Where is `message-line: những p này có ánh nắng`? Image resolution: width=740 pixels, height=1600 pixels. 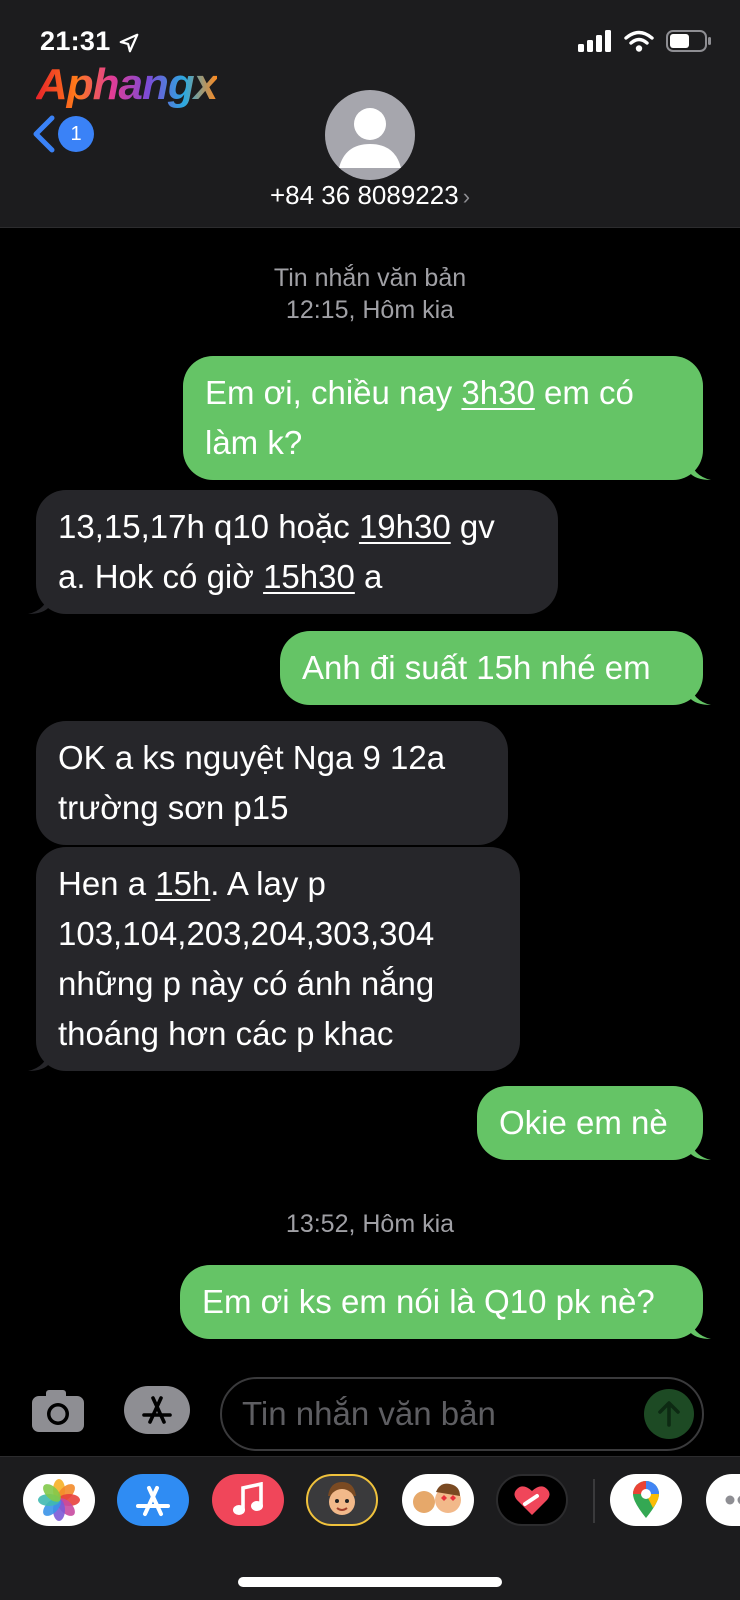 message-line: những p này có ánh nắng is located at coordinates (246, 983).